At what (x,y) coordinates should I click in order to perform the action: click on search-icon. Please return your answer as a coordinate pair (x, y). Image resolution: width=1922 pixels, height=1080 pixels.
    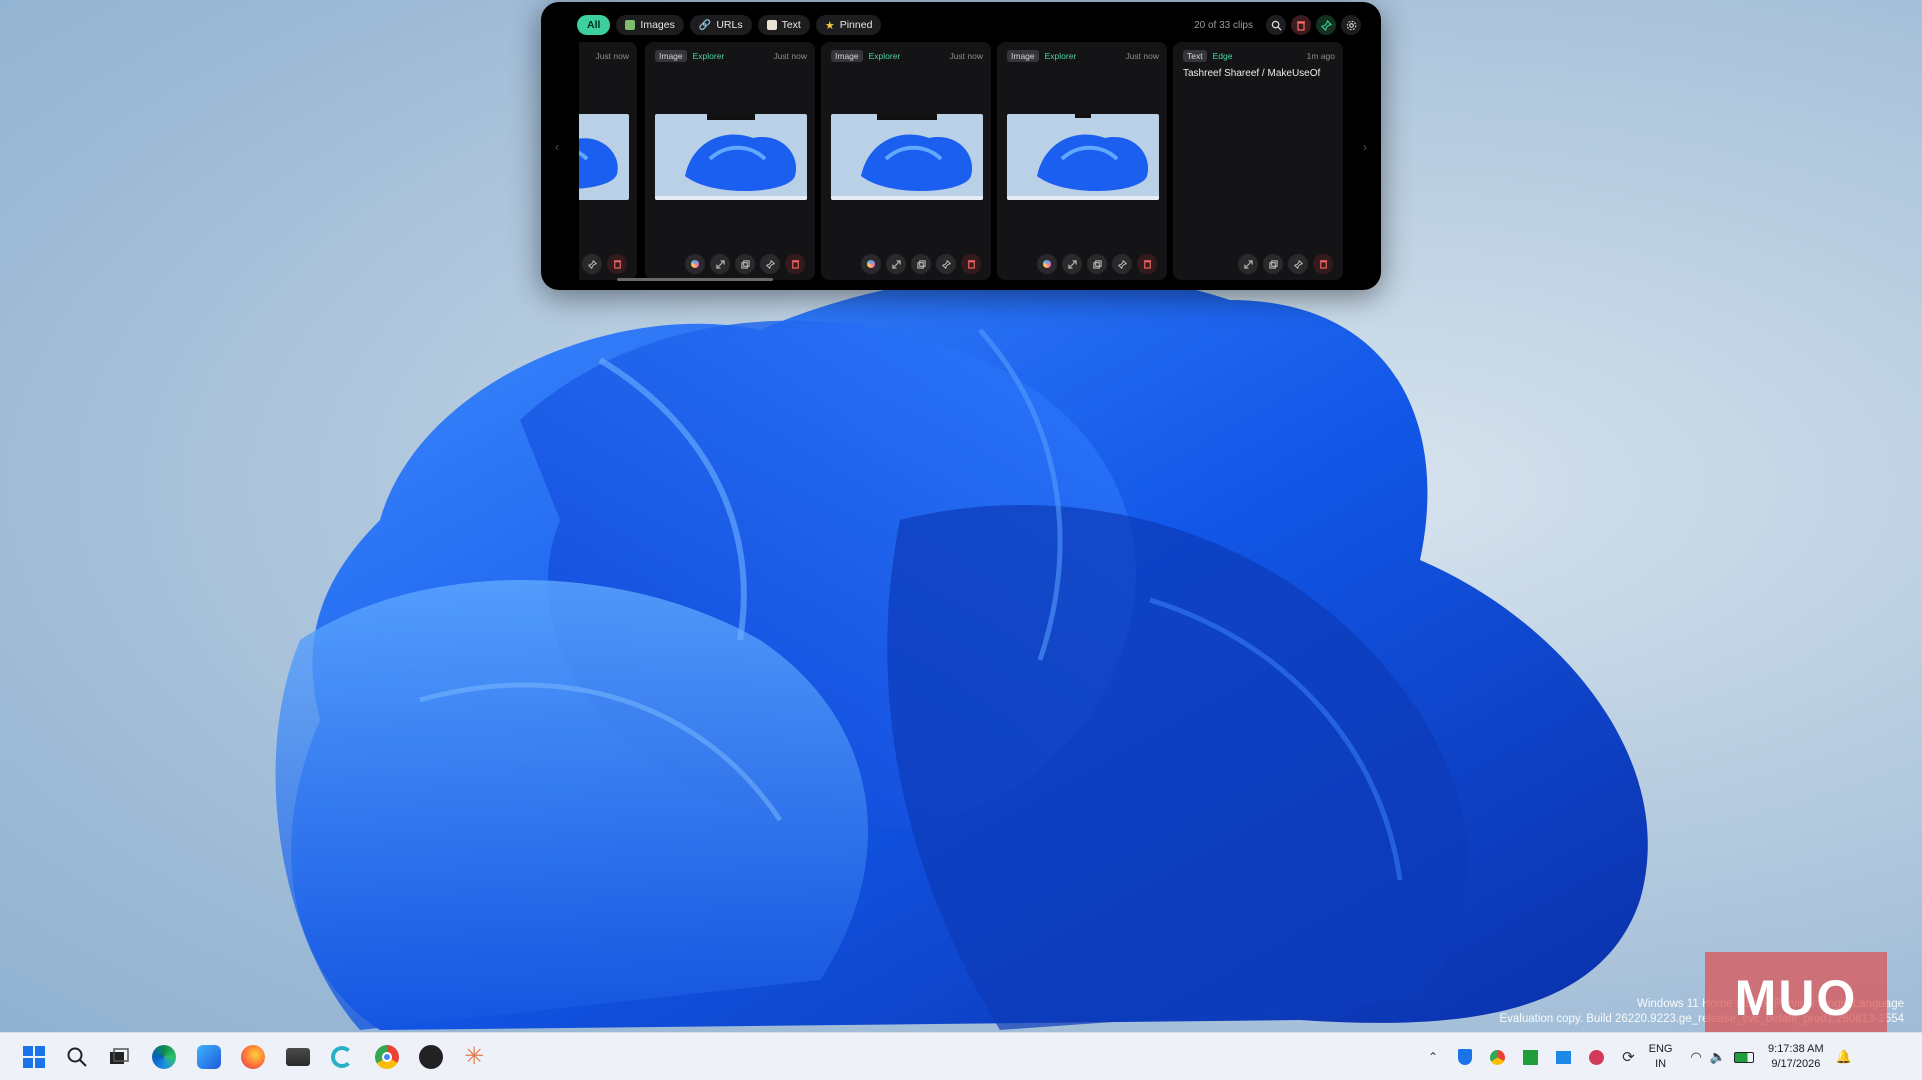
    Looking at the image, I should click on (77, 1057).